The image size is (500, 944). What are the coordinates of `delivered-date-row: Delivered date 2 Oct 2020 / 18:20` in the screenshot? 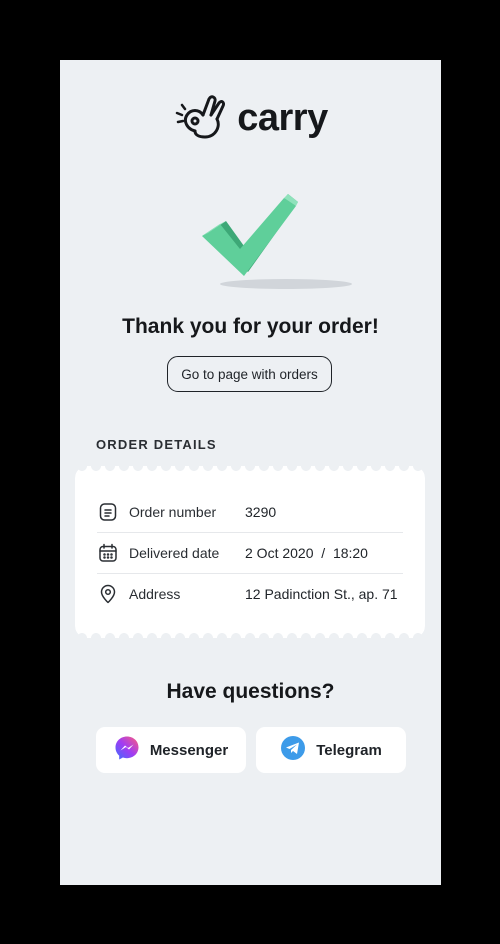 It's located at (250, 553).